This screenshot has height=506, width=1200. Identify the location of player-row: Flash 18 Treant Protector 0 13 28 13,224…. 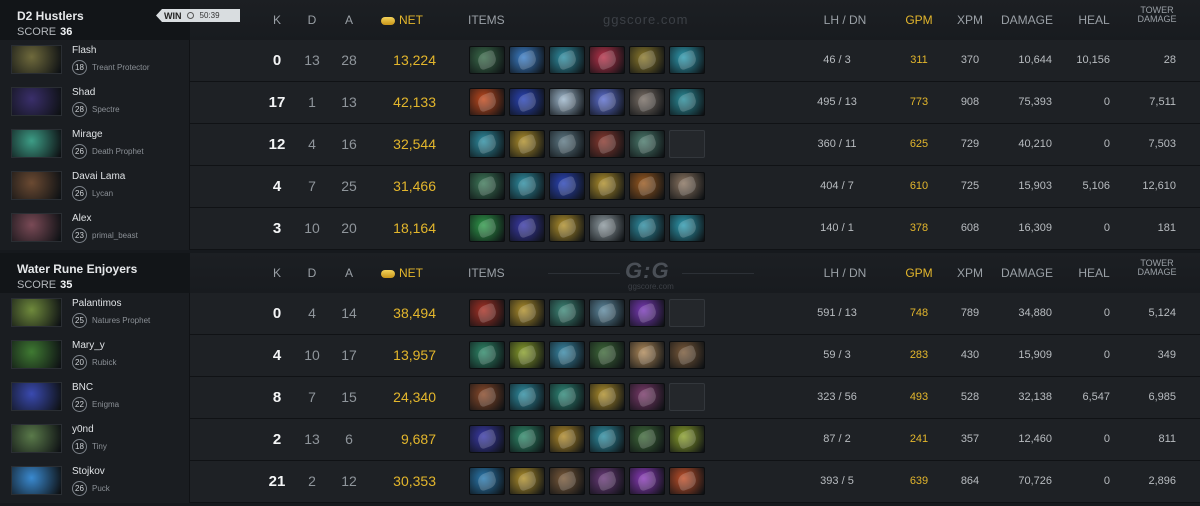
(600, 61).